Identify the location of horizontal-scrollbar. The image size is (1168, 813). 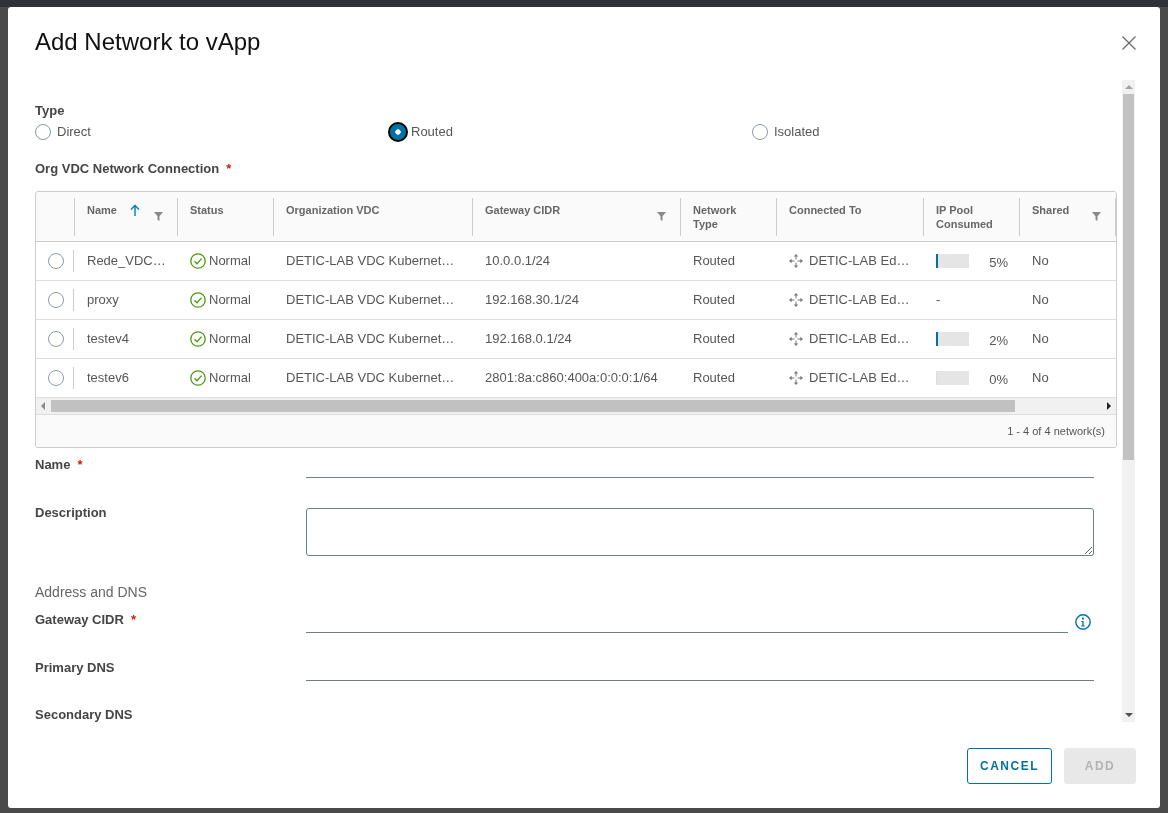
(576, 406).